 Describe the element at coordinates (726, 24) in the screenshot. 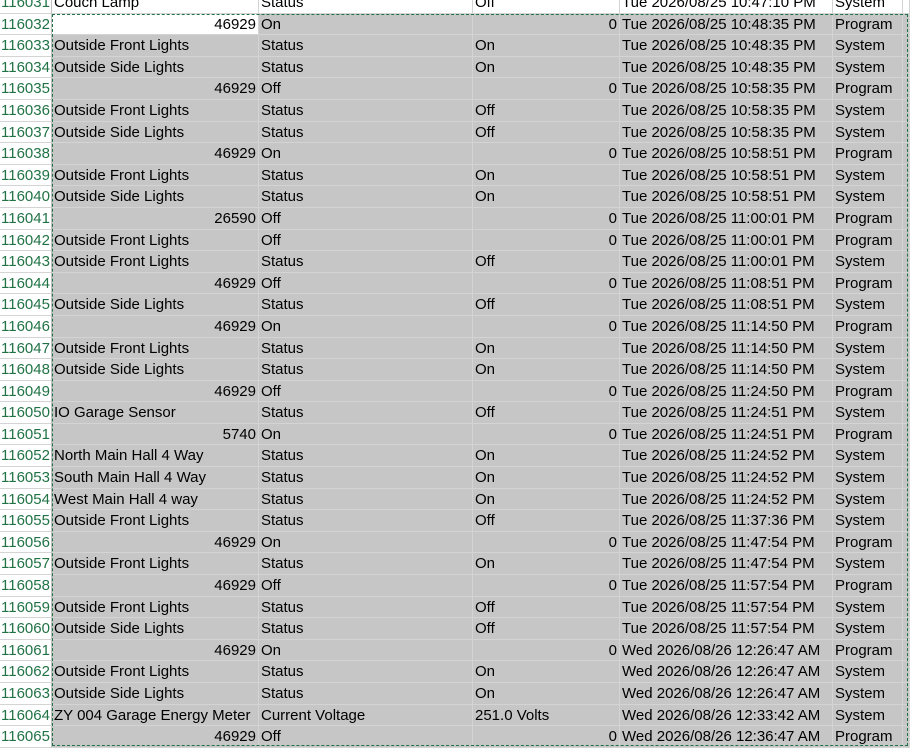

I see `cell-timestamp: Tue 2026/08/25 10:48:35 PM` at that location.